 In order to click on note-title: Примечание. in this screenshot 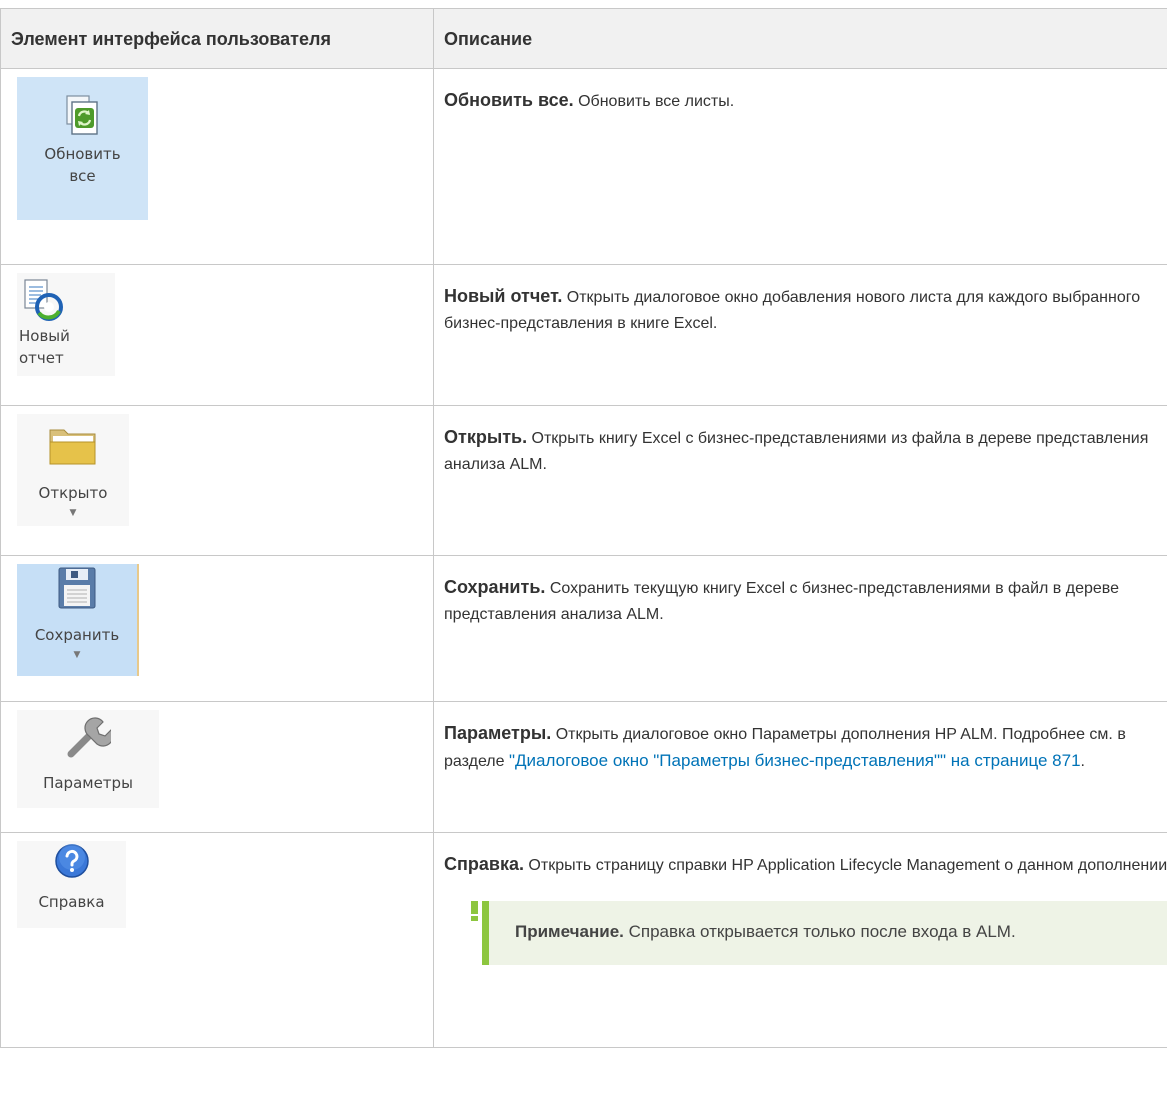, I will do `click(569, 931)`.